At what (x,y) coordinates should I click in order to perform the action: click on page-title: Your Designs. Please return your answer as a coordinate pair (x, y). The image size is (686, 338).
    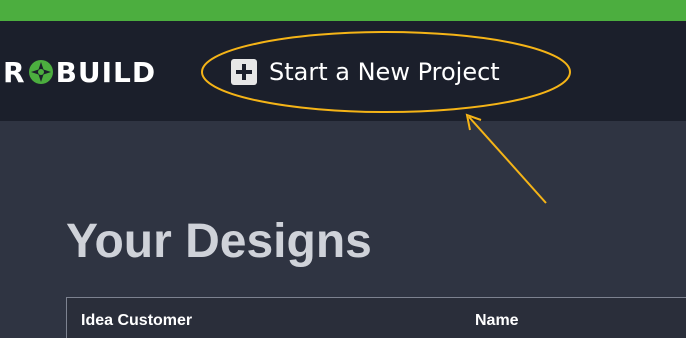
    Looking at the image, I should click on (219, 241).